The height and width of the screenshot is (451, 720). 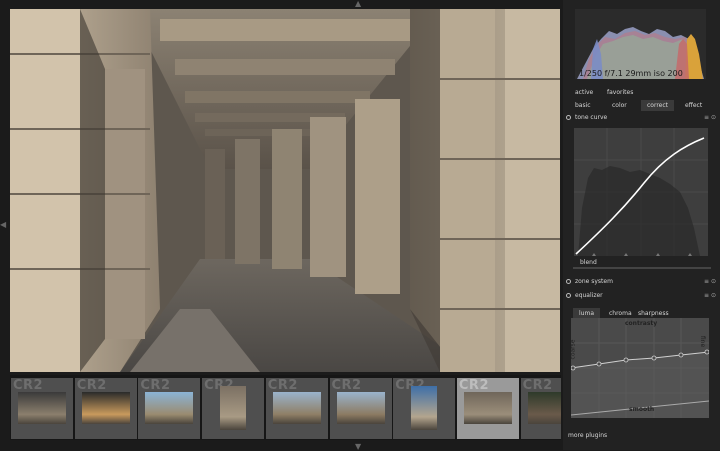 I want to click on tone-curve-header: tone curve ≡ ⊙, so click(x=641, y=118).